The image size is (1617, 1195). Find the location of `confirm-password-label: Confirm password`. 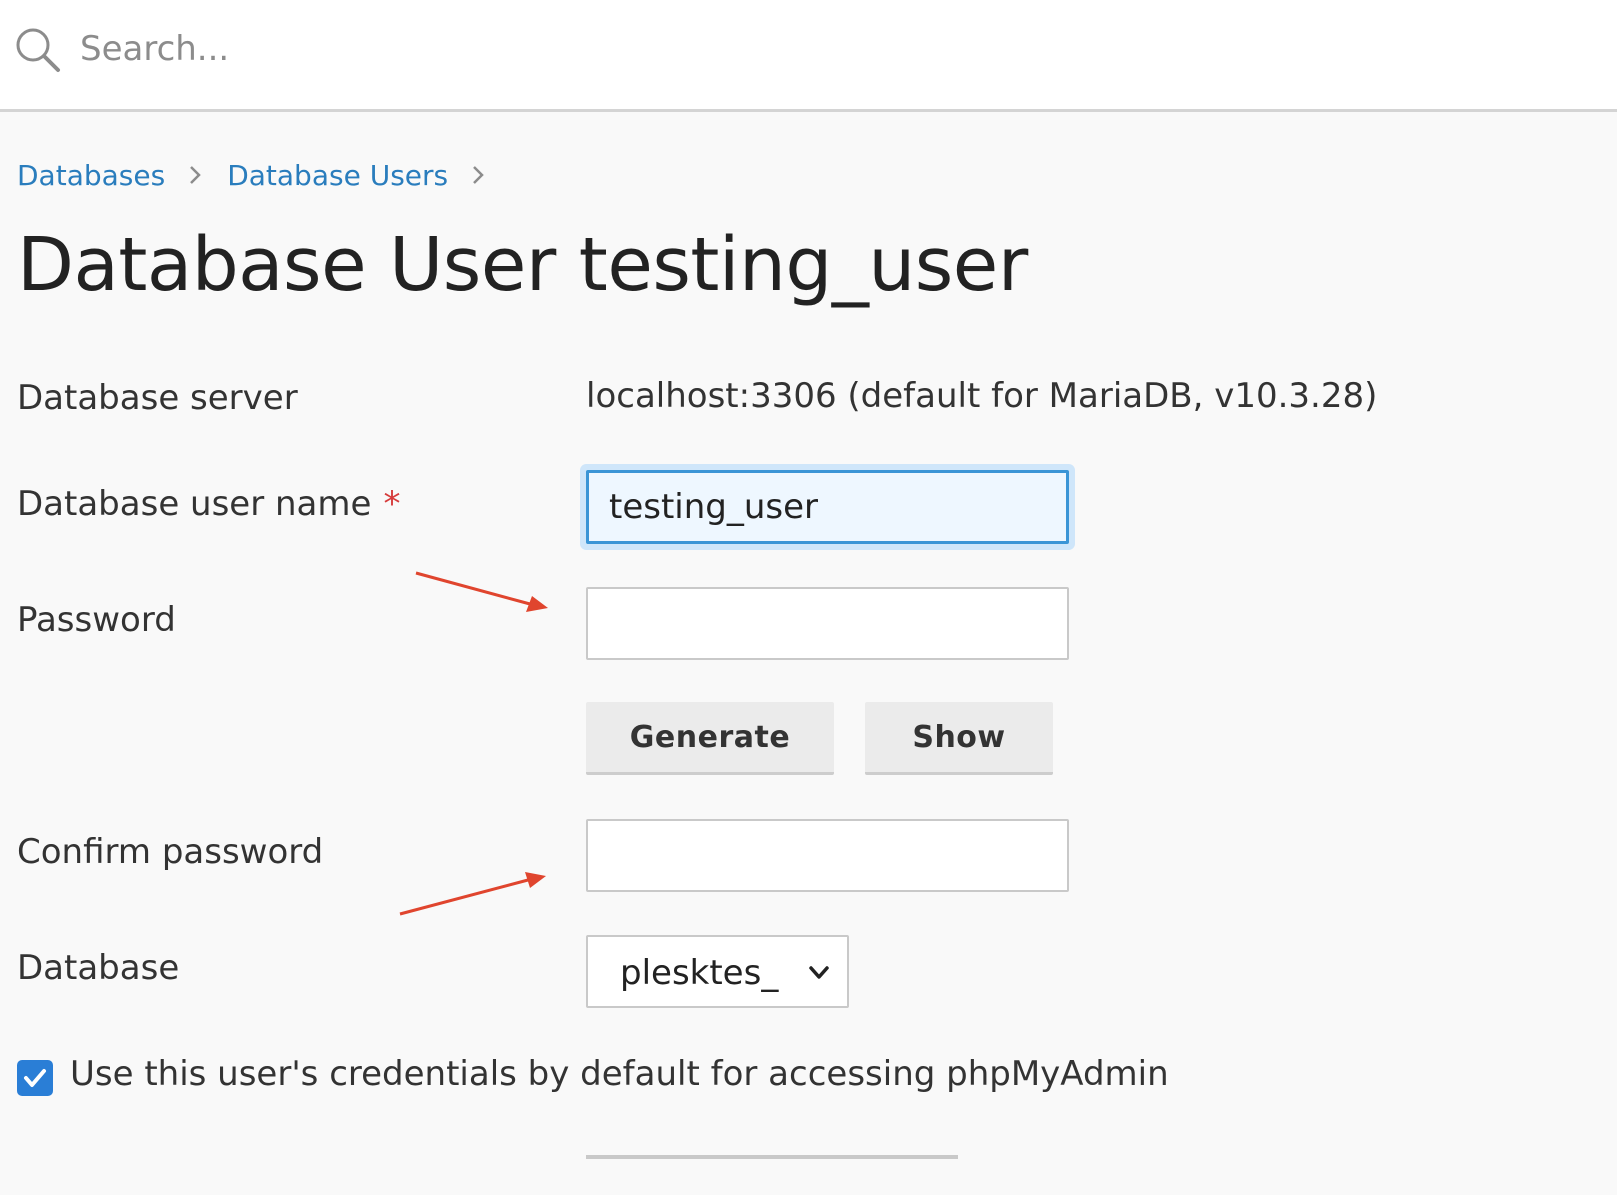

confirm-password-label: Confirm password is located at coordinates (170, 852).